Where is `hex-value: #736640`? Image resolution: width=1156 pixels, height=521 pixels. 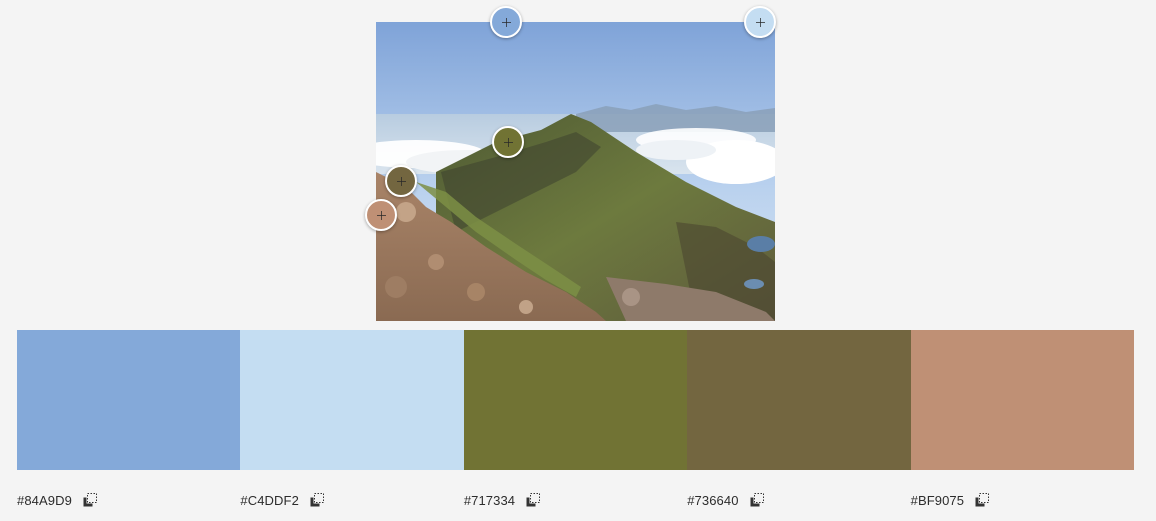
hex-value: #736640 is located at coordinates (713, 500).